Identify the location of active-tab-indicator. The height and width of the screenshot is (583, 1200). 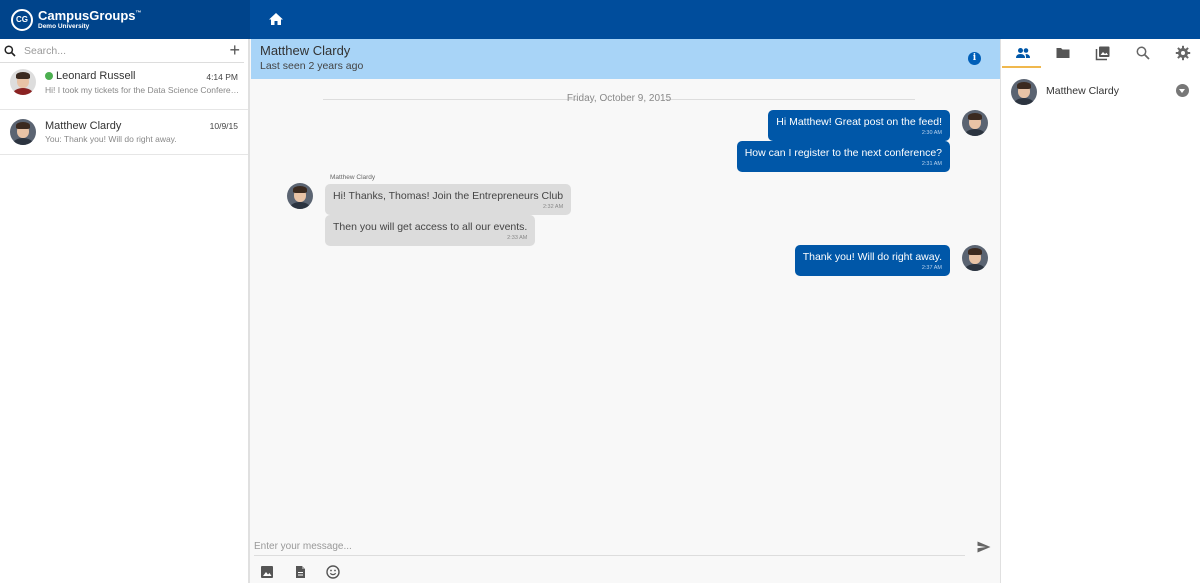
(1021, 67).